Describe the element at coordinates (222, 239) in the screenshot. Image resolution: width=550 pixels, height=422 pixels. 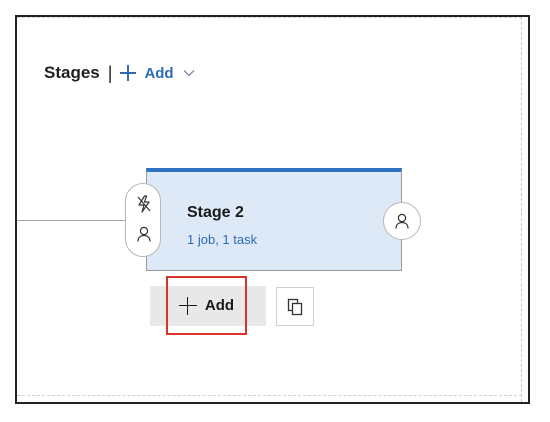
I see `stage-summary-link: 1 job, 1 task` at that location.